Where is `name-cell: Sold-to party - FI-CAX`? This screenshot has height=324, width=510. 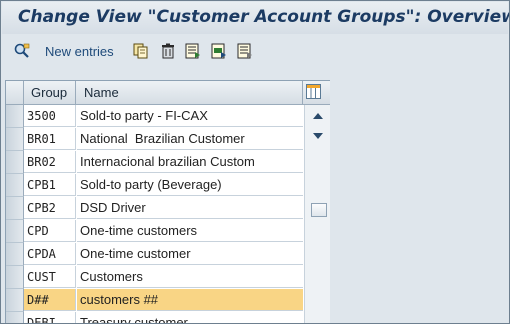 name-cell: Sold-to party - FI-CAX is located at coordinates (190, 116).